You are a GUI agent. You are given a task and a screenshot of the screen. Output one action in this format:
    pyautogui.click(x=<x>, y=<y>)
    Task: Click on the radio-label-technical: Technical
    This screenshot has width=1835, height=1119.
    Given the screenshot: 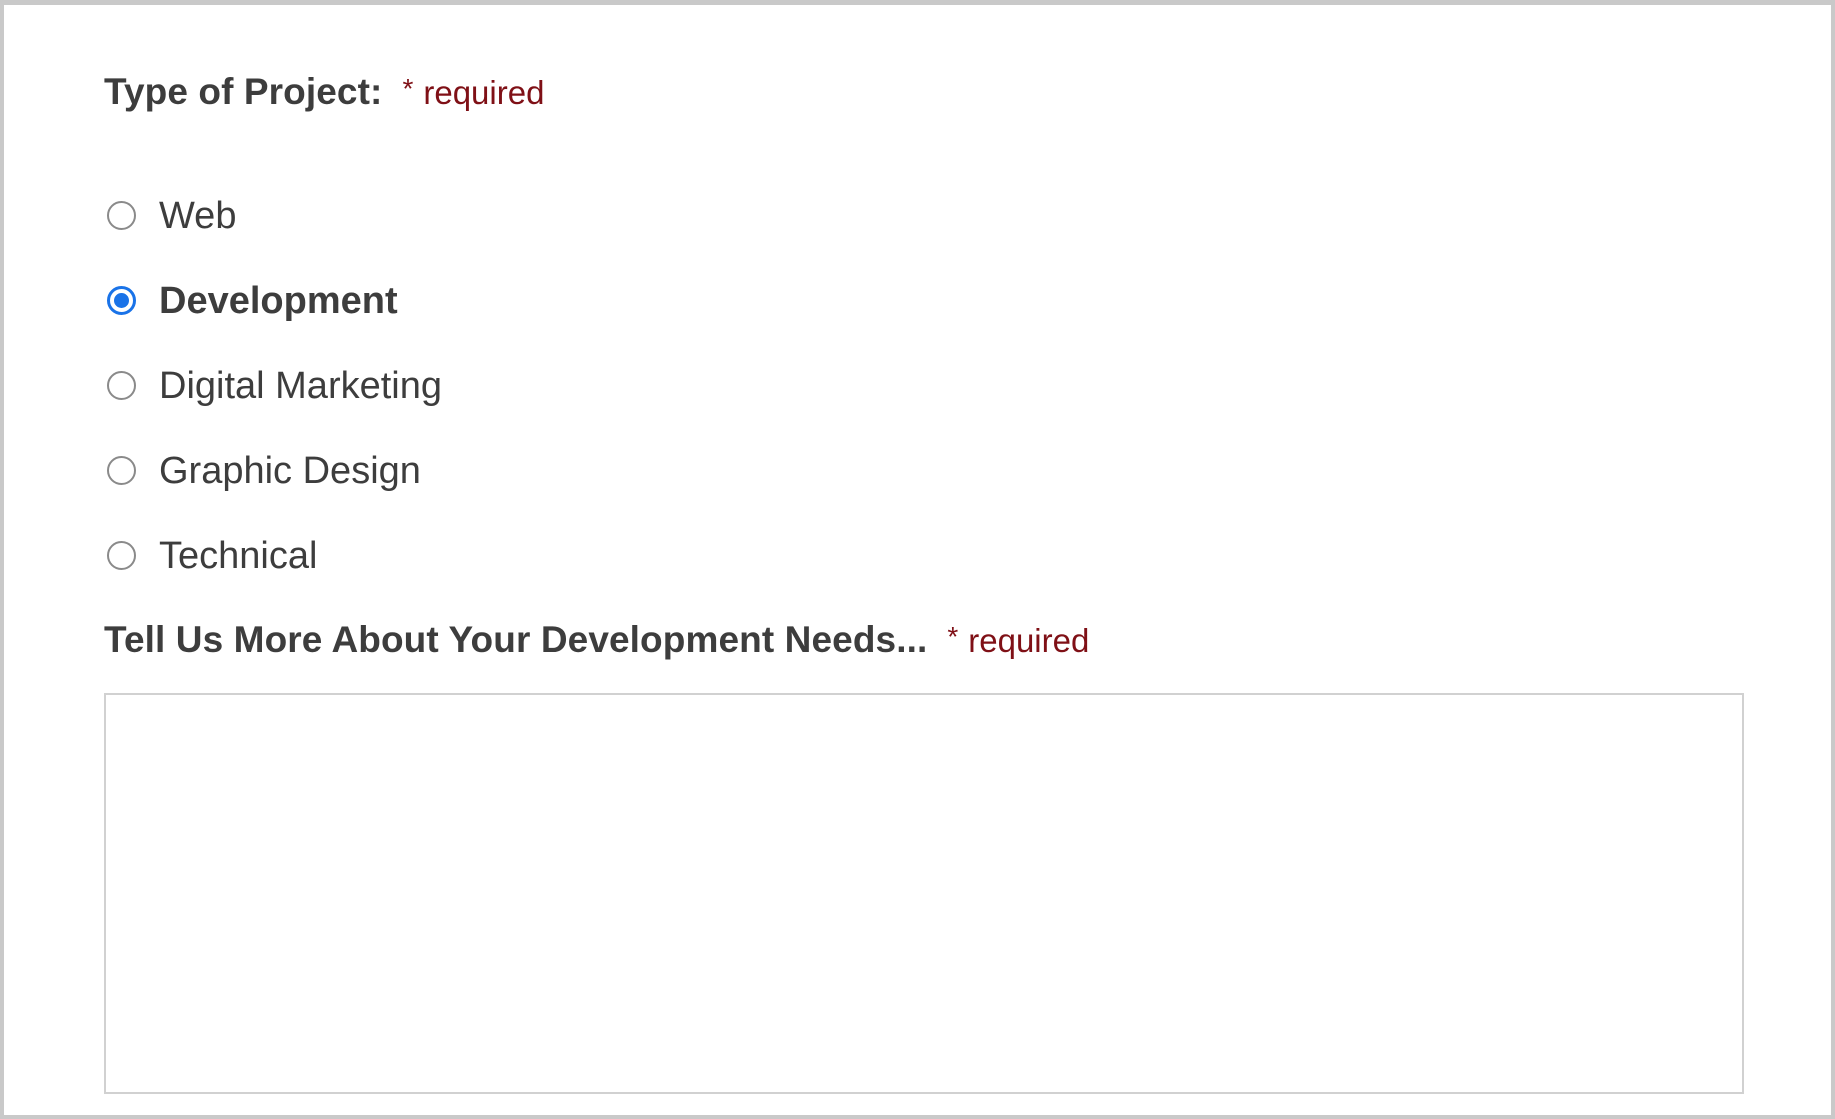 What is the action you would take?
    pyautogui.click(x=238, y=556)
    